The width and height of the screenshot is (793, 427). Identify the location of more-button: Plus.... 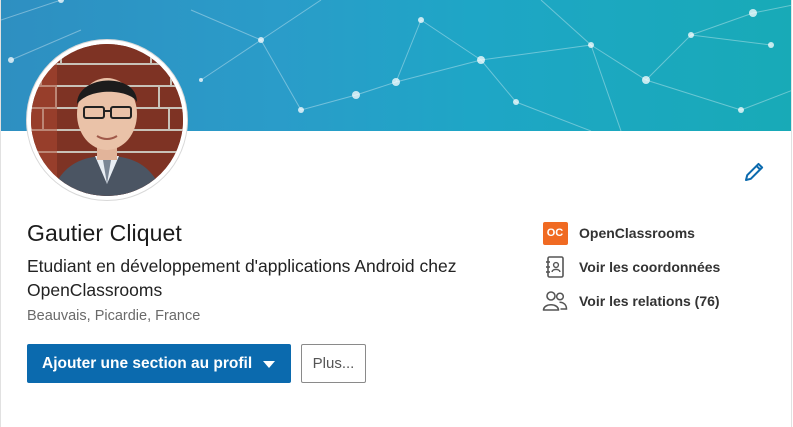
(333, 363).